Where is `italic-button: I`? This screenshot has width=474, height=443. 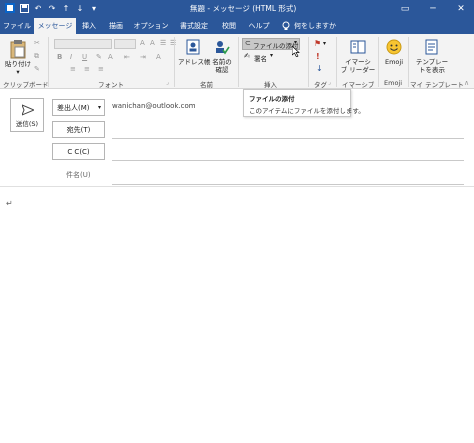 italic-button: I is located at coordinates (71, 57).